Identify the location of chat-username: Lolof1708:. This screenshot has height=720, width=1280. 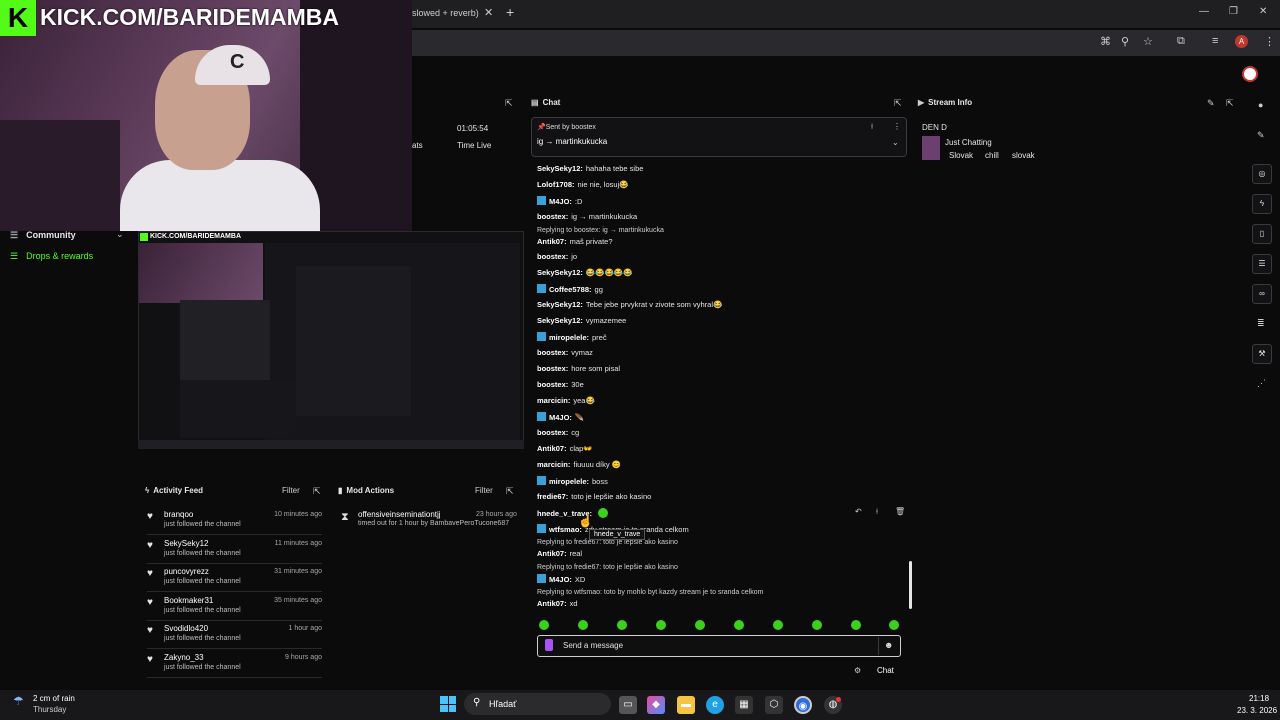
(556, 184).